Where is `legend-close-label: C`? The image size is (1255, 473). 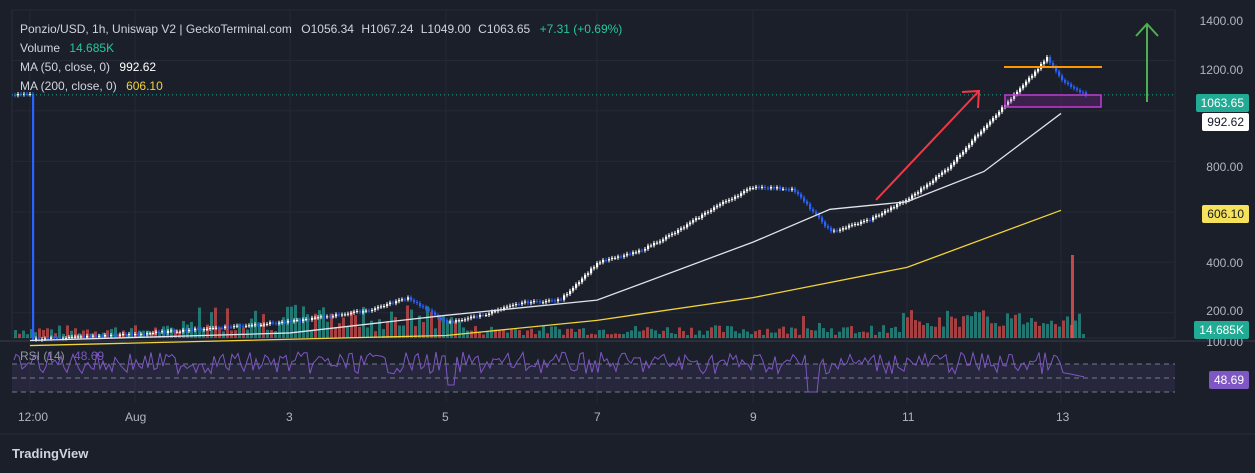 legend-close-label: C is located at coordinates (482, 29).